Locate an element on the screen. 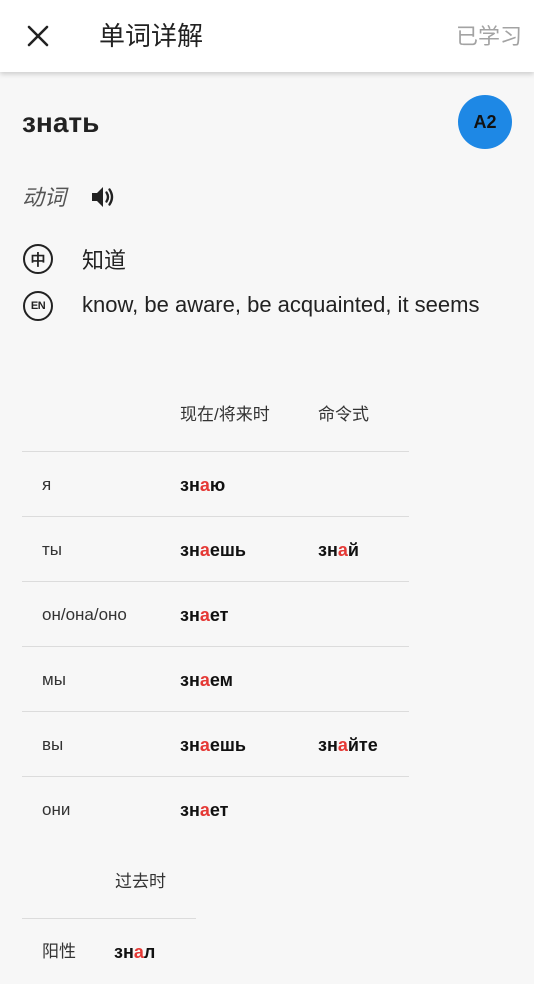 The width and height of the screenshot is (534, 984). imperative-form: знайте is located at coordinates (348, 745).